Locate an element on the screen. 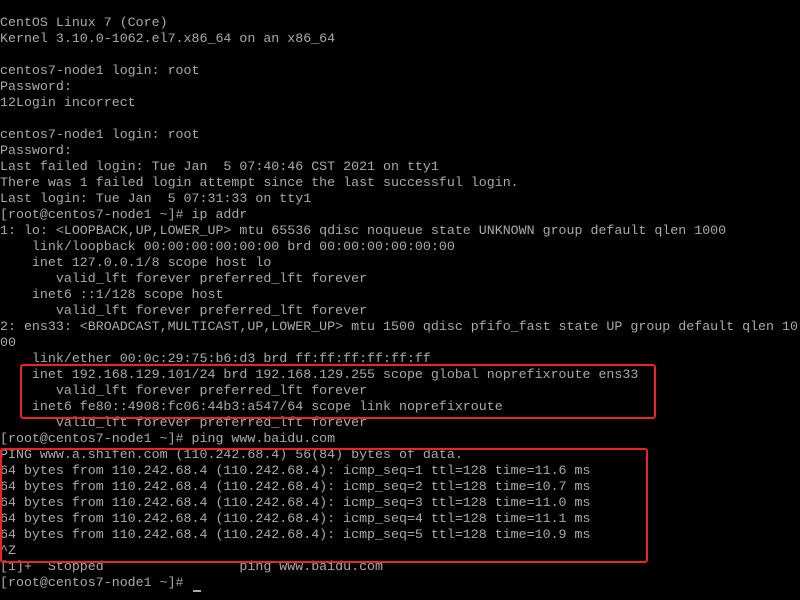  terminal-line: [root@centos7-node1 ~]# ip addr is located at coordinates (124, 214).